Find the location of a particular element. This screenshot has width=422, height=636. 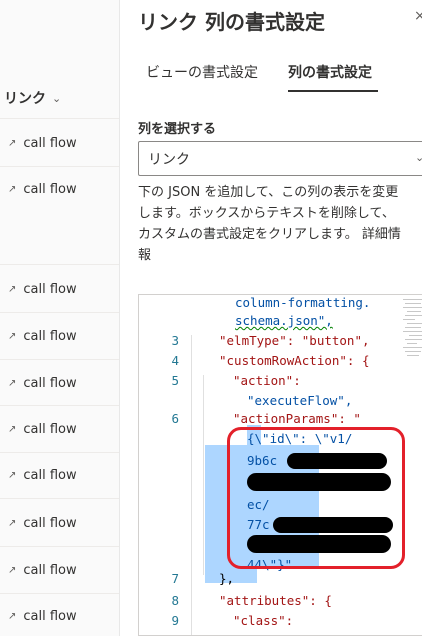

line-number: 3 is located at coordinates (175, 340).